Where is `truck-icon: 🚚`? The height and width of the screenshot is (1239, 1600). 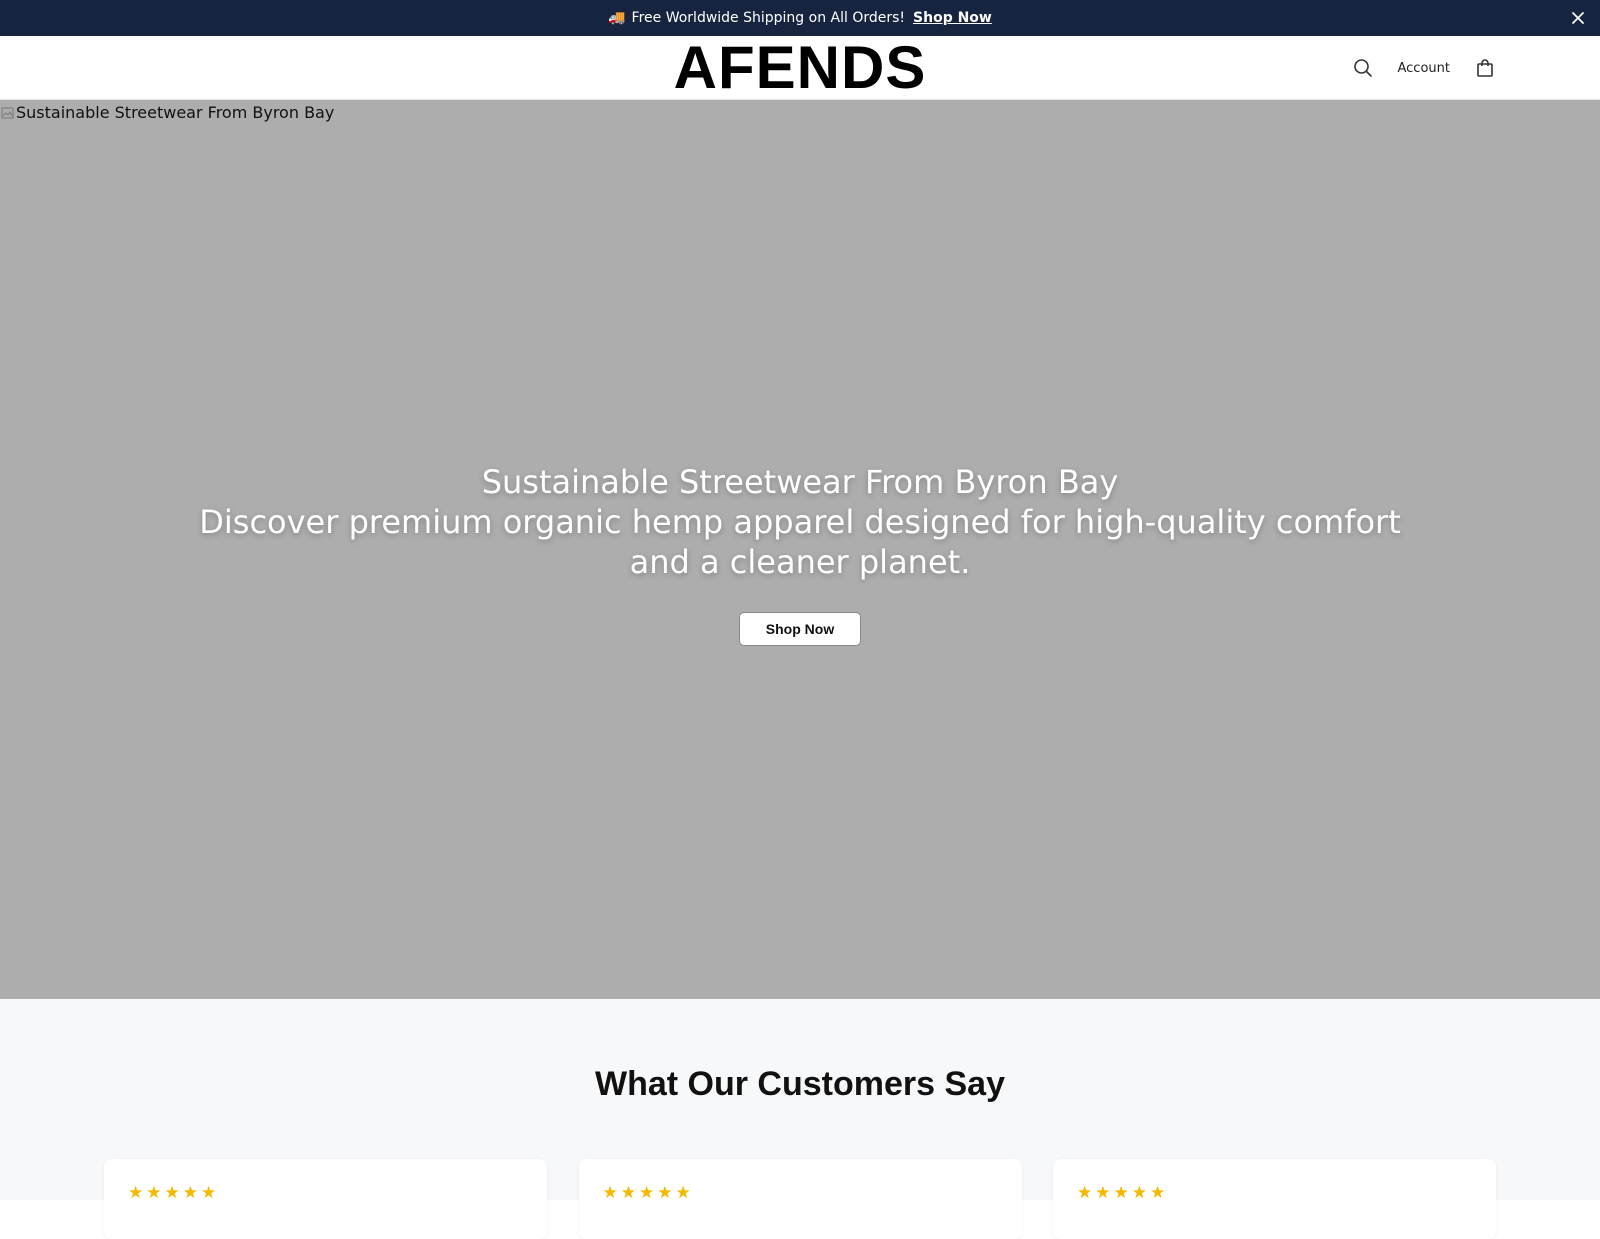 truck-icon: 🚚 is located at coordinates (617, 18).